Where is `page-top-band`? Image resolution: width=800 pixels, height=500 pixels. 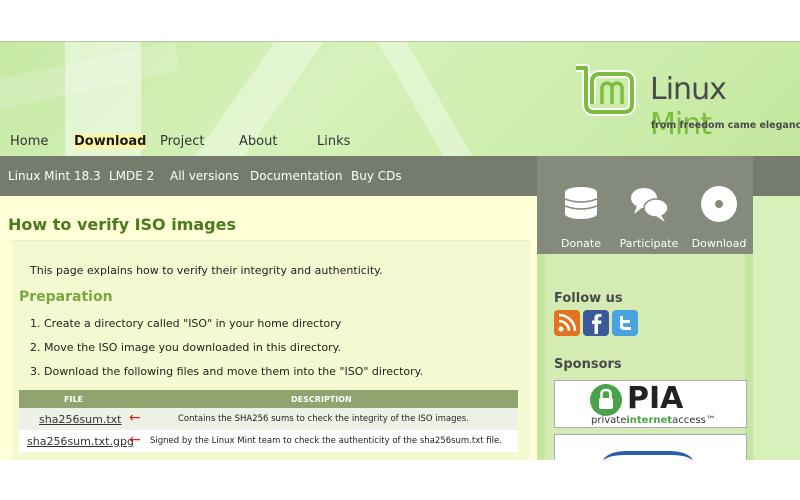
page-top-band is located at coordinates (400, 21).